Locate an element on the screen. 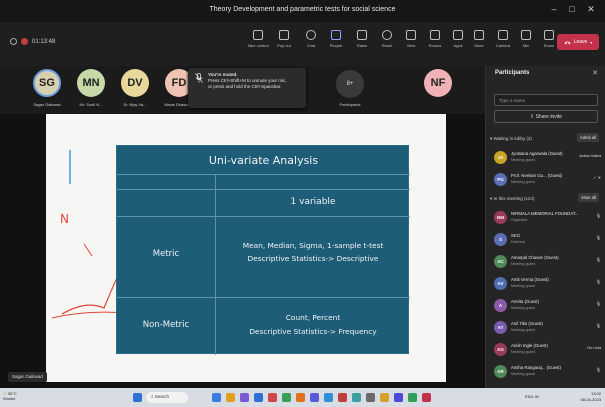 This screenshot has width=605, height=407. toolbar-button-people: People is located at coordinates (336, 39).